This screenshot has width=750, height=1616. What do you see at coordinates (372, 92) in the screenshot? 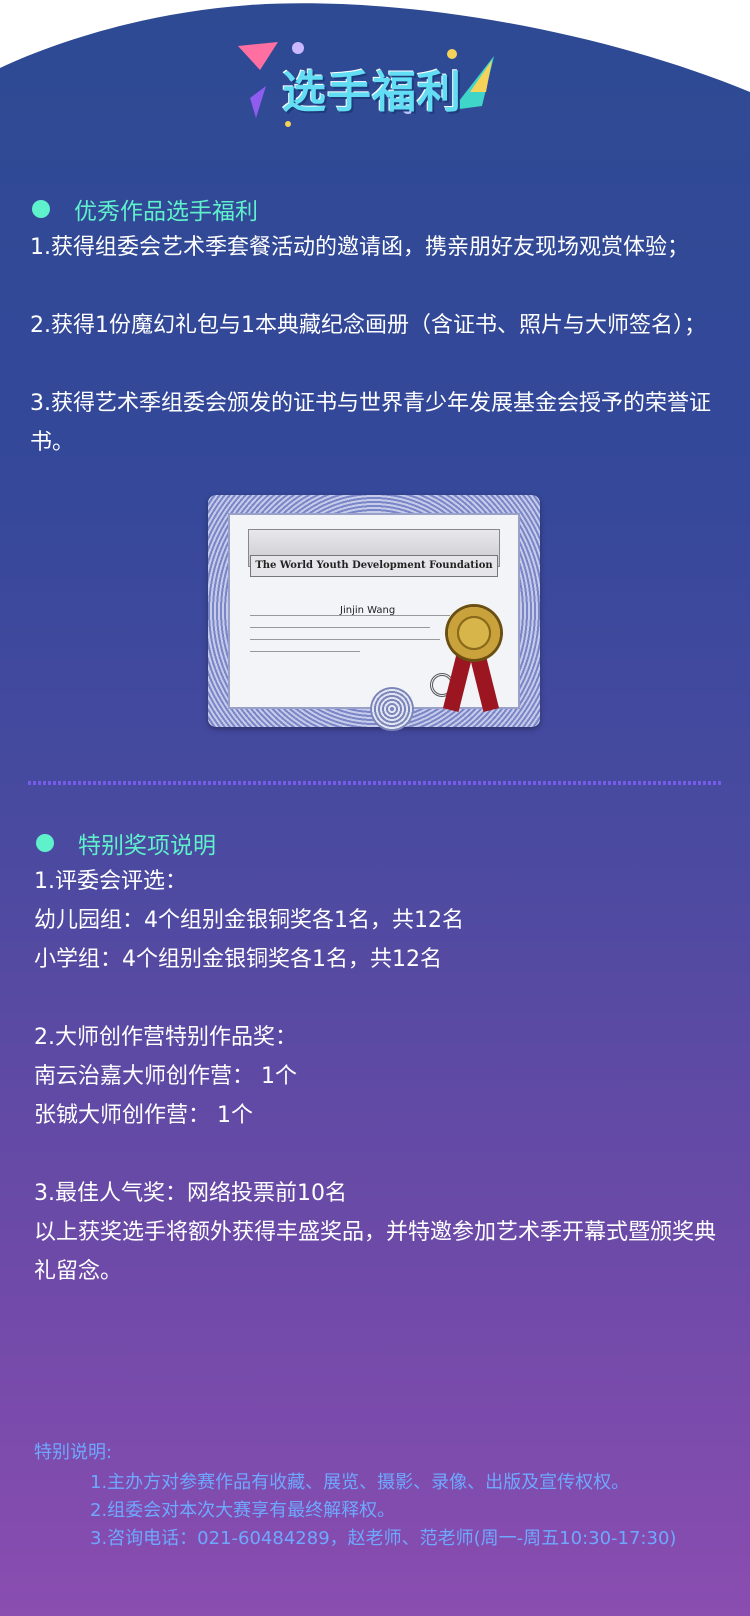
I see `banner-title: 选手福利` at bounding box center [372, 92].